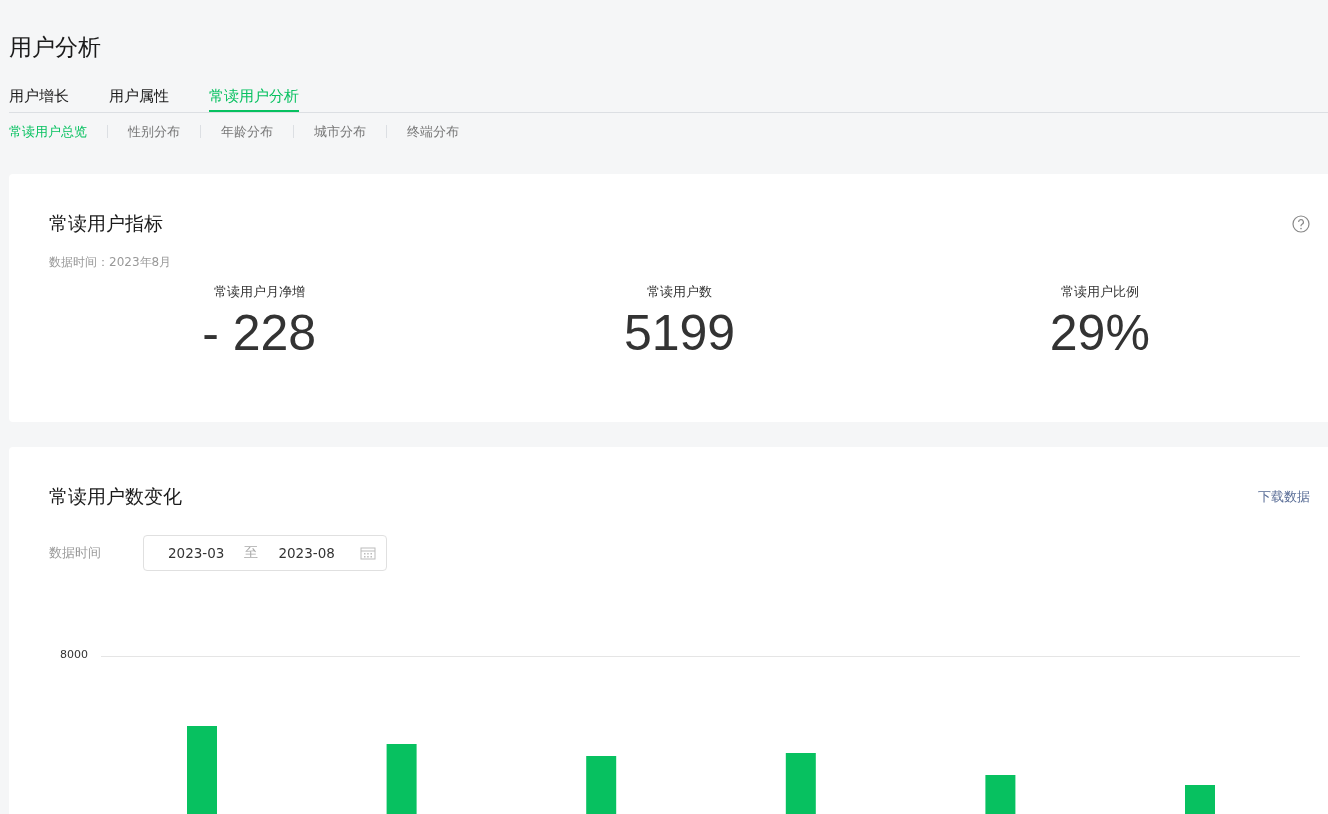  What do you see at coordinates (75, 553) in the screenshot?
I see `date-label: 数据时间` at bounding box center [75, 553].